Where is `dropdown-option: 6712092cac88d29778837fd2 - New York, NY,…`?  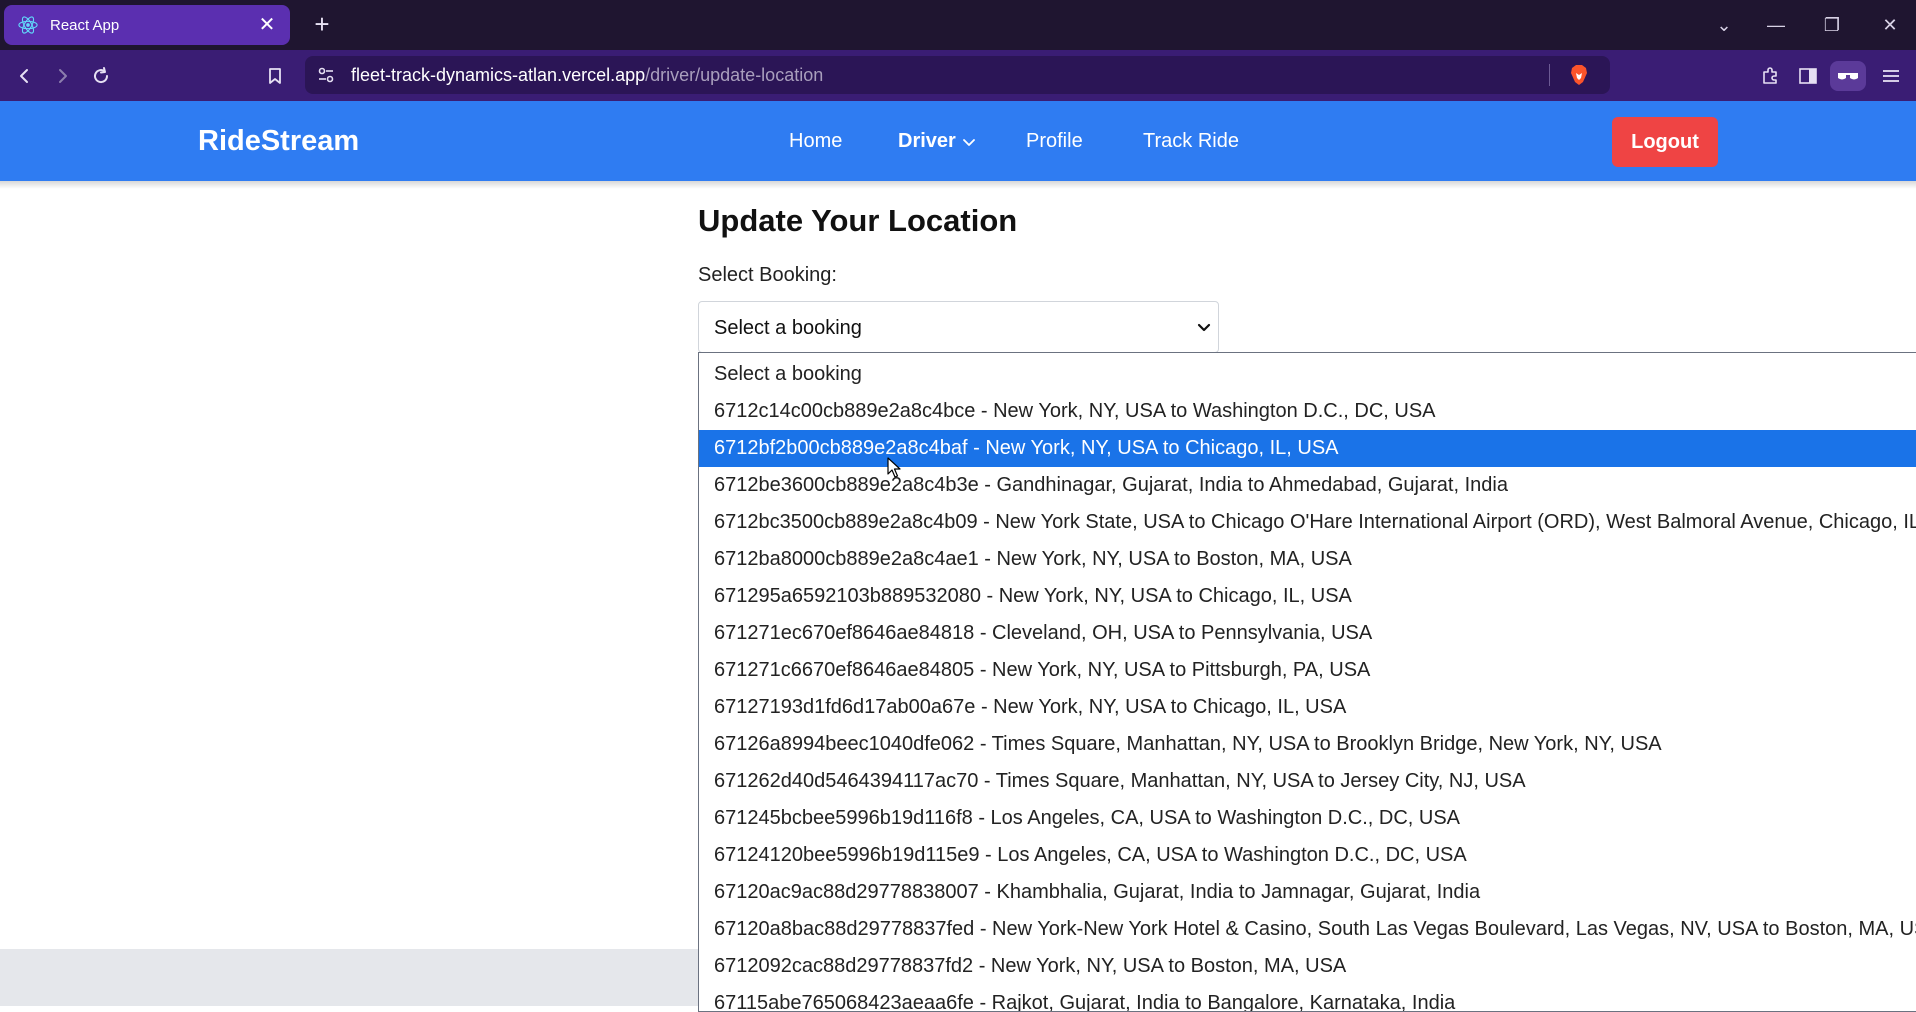
dropdown-option: 6712092cac88d29778837fd2 - New York, NY,… is located at coordinates (1307, 966).